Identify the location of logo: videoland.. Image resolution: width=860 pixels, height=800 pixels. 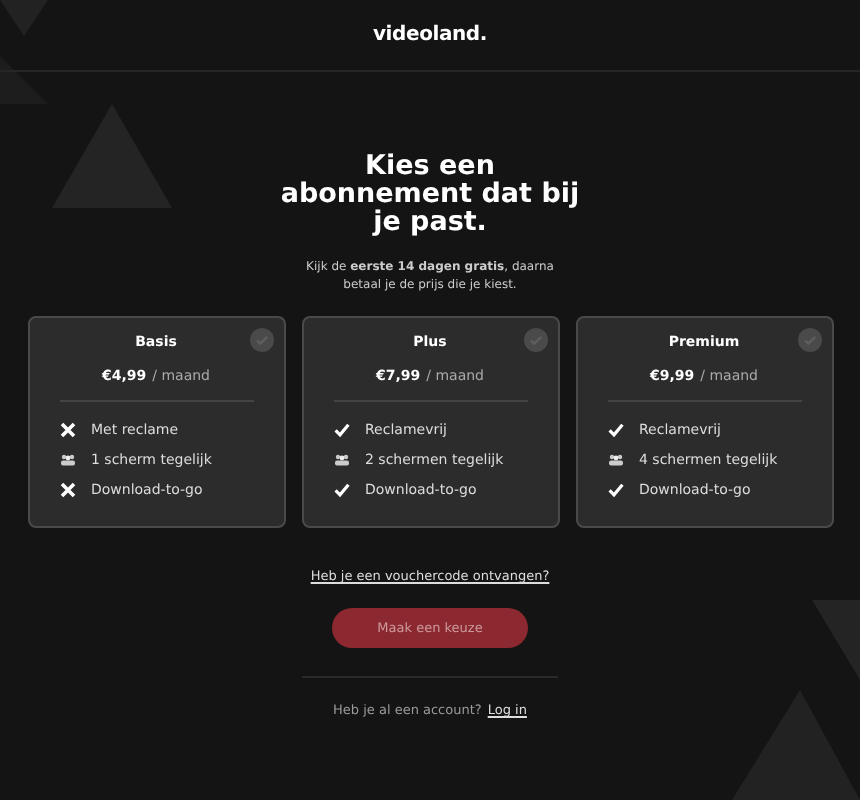
(429, 35).